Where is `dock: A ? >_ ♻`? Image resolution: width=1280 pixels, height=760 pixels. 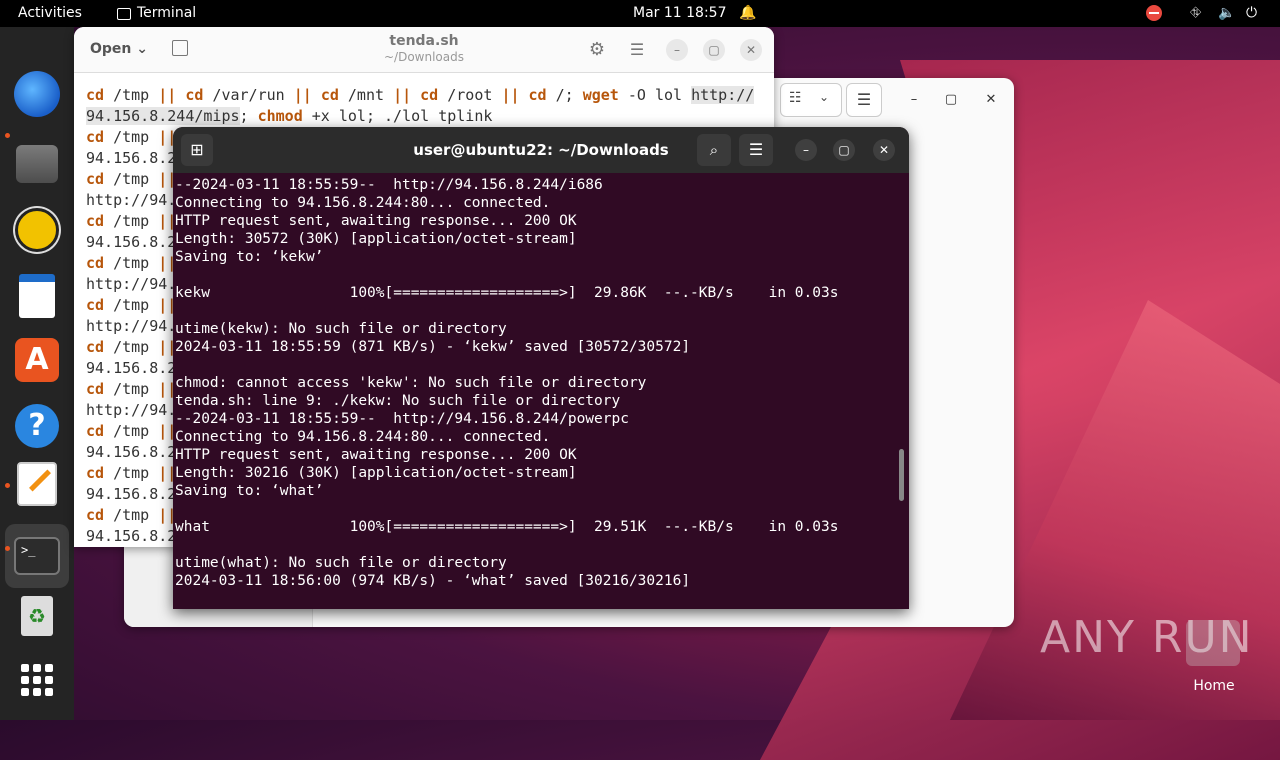 dock: A ? >_ ♻ is located at coordinates (37, 373).